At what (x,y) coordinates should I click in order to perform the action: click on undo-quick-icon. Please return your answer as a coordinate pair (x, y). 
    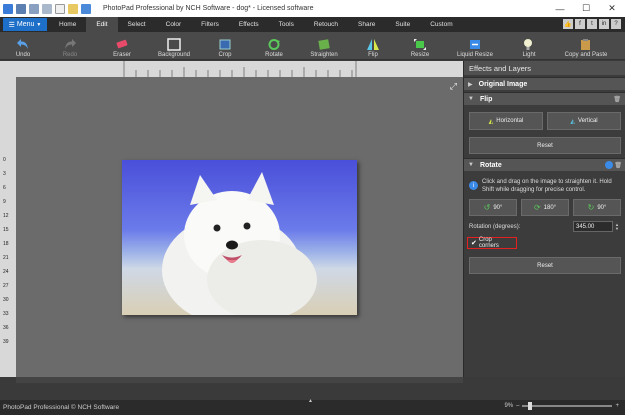
    Looking at the image, I should click on (34, 8).